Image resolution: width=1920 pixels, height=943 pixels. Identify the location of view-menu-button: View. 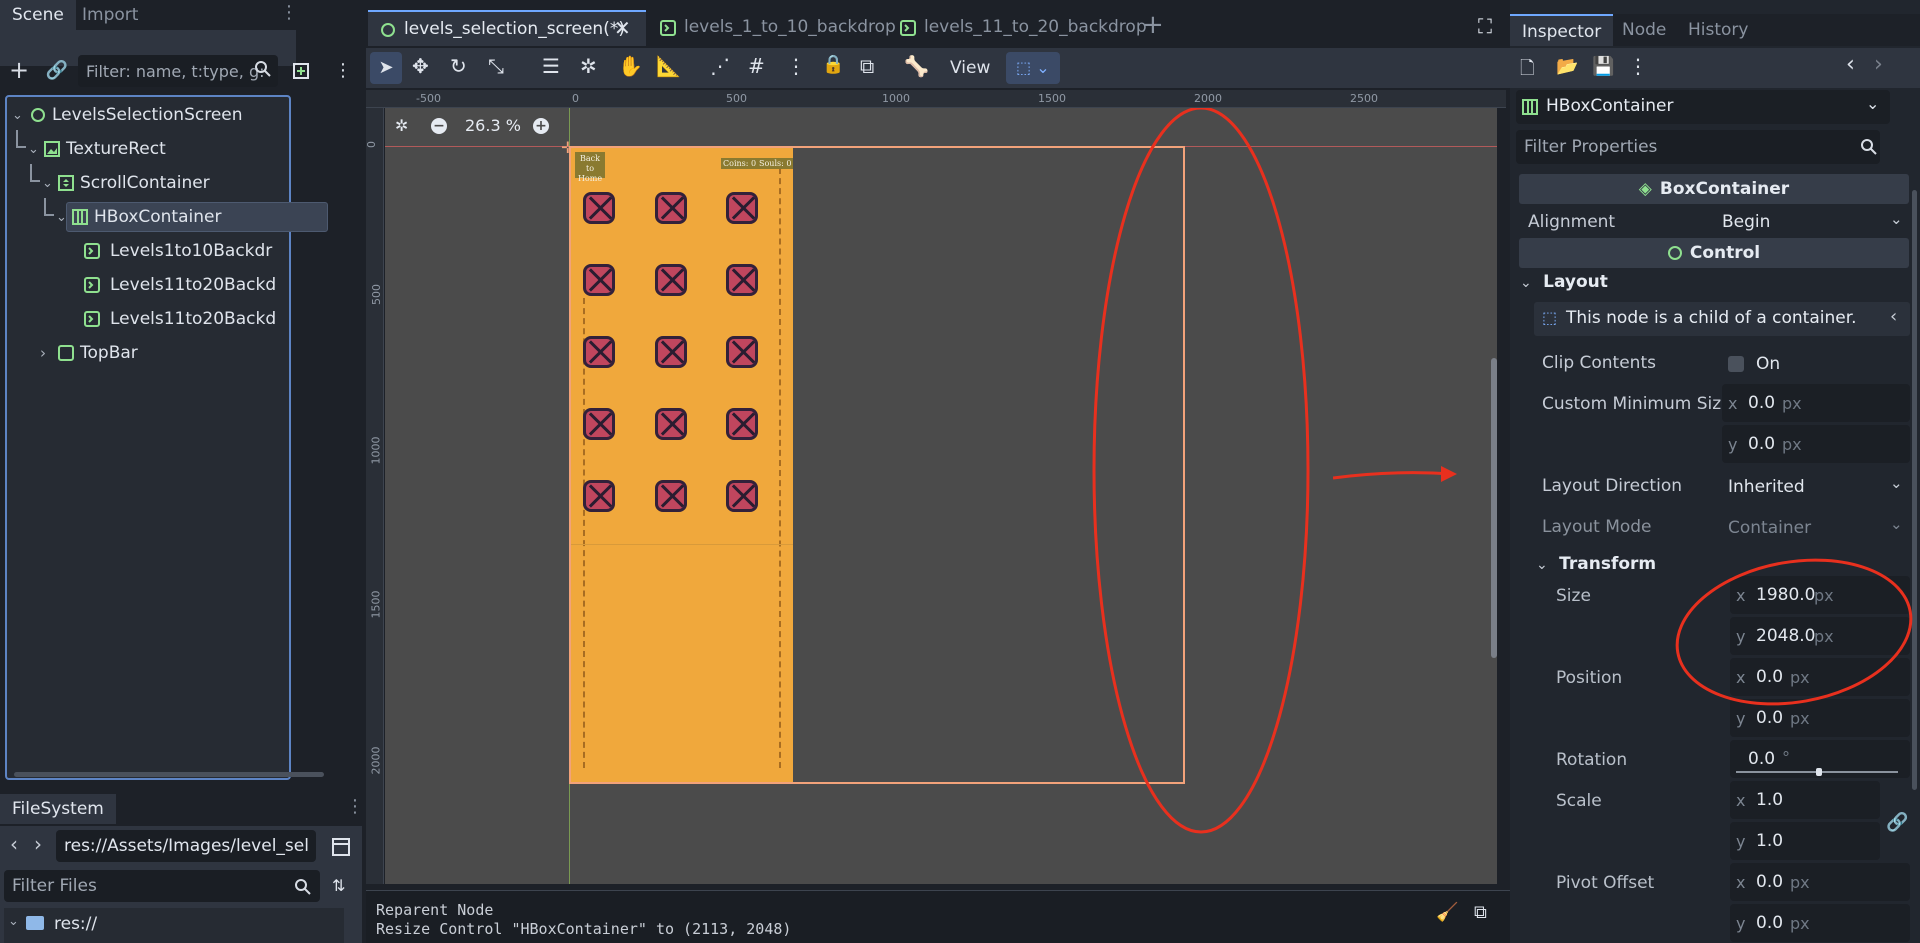
(970, 68).